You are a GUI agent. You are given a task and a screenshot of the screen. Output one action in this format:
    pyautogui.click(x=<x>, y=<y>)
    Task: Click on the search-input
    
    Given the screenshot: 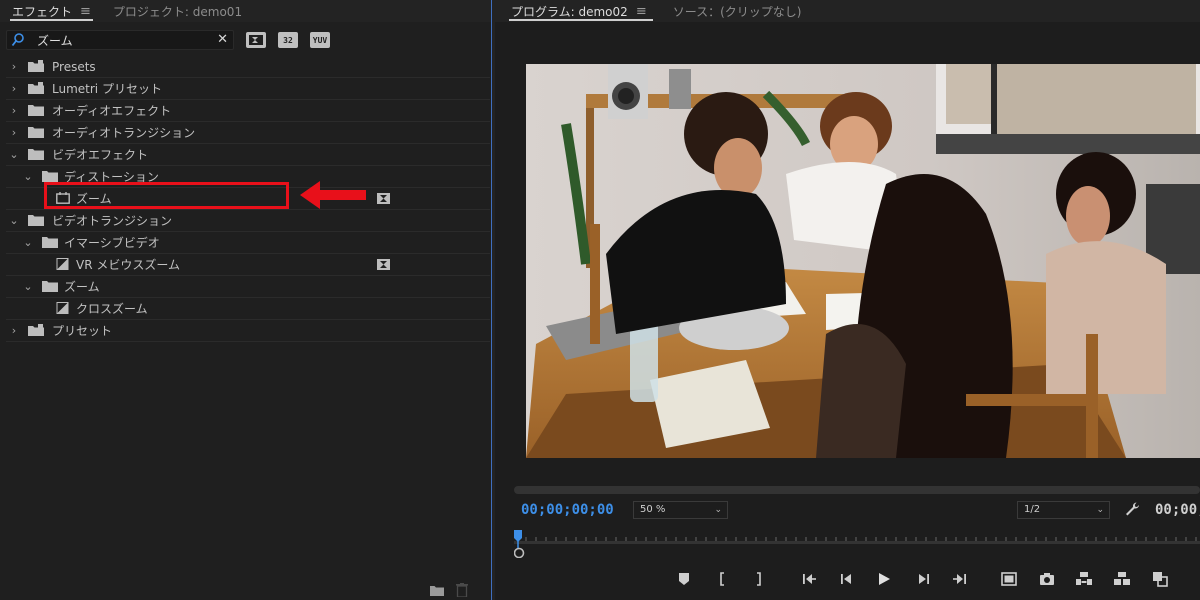 What is the action you would take?
    pyautogui.click(x=127, y=40)
    